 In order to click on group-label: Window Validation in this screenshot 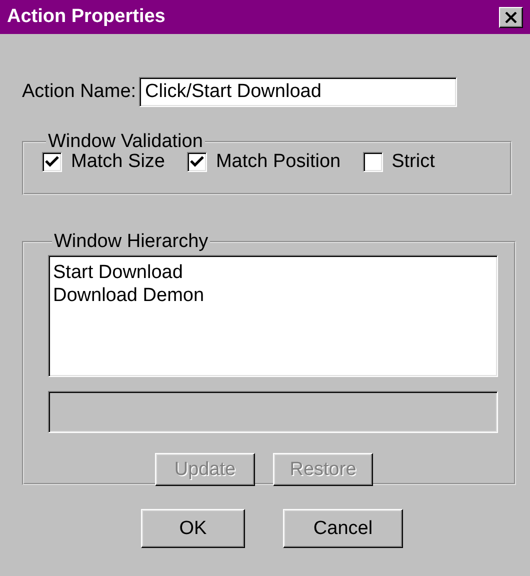, I will do `click(125, 142)`.